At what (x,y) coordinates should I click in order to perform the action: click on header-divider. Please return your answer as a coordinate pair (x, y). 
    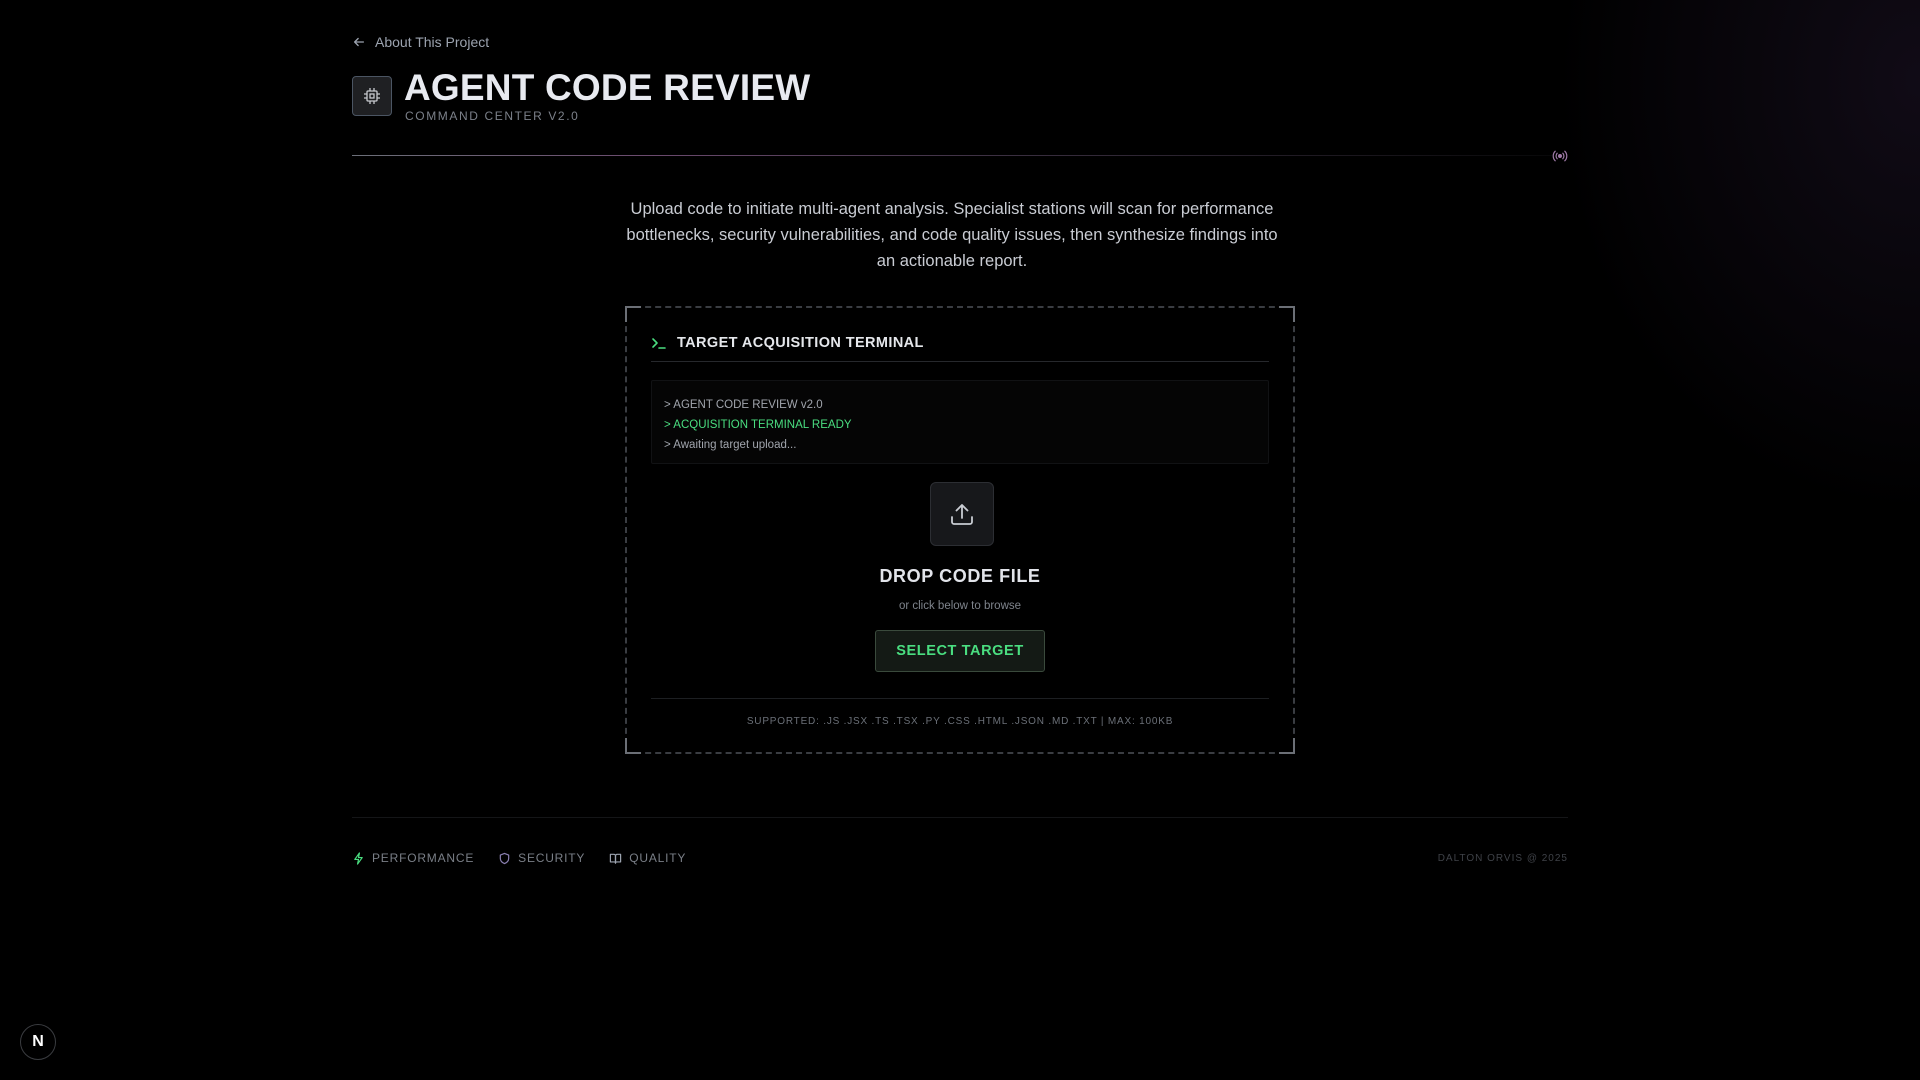
    Looking at the image, I should click on (952, 155).